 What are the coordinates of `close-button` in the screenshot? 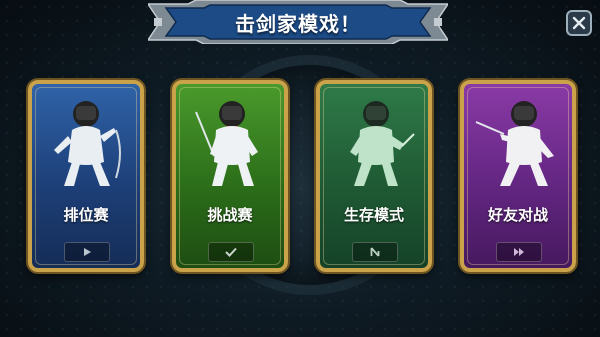 It's located at (579, 23).